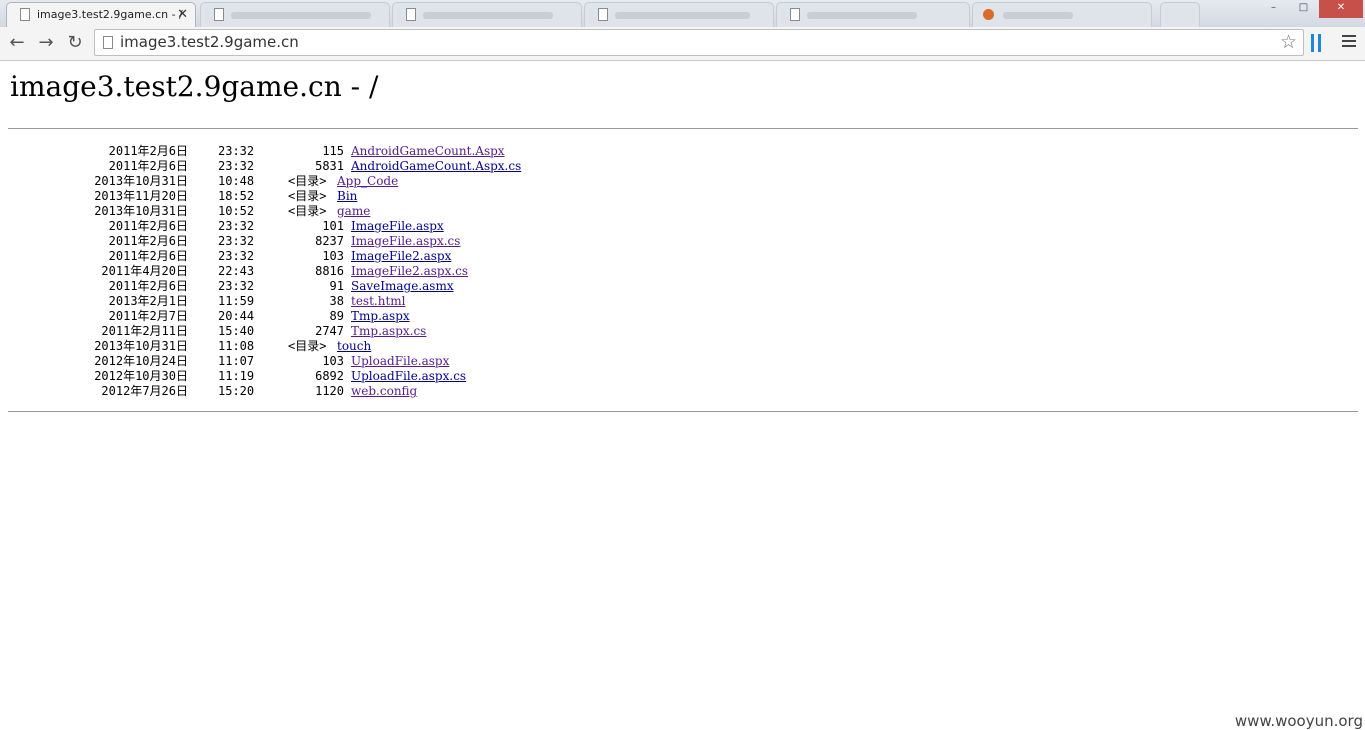 This screenshot has width=1365, height=730. Describe the element at coordinates (236, 181) in the screenshot. I see `entry-time: 10:48` at that location.